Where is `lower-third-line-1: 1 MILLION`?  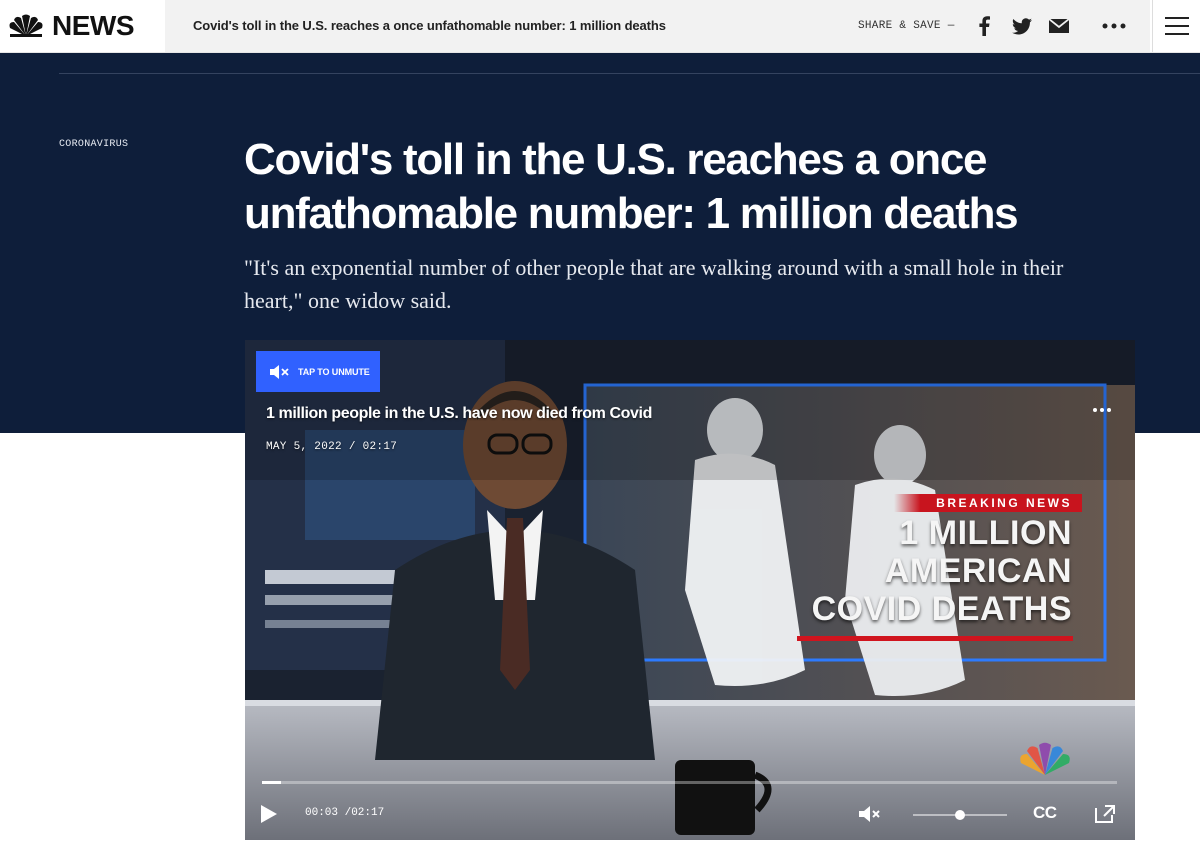 lower-third-line-1: 1 MILLION is located at coordinates (985, 533).